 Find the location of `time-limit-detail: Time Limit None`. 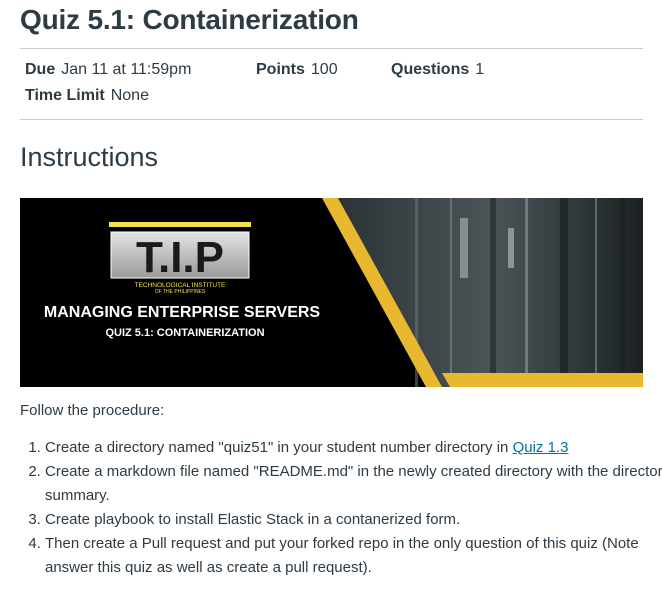

time-limit-detail: Time Limit None is located at coordinates (87, 96).